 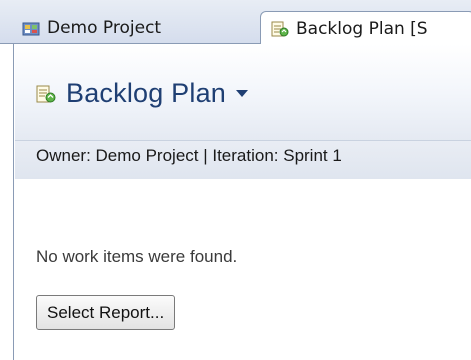 I want to click on chevron-down-icon, so click(x=242, y=93).